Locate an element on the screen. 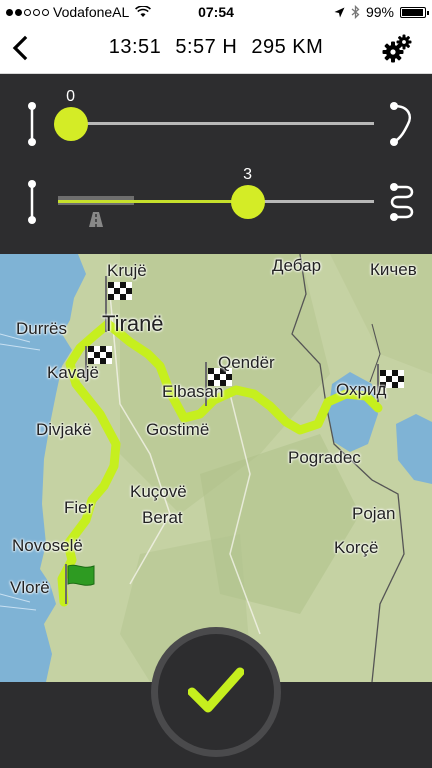 This screenshot has width=432, height=768. map-label-qender: Qendër is located at coordinates (246, 362).